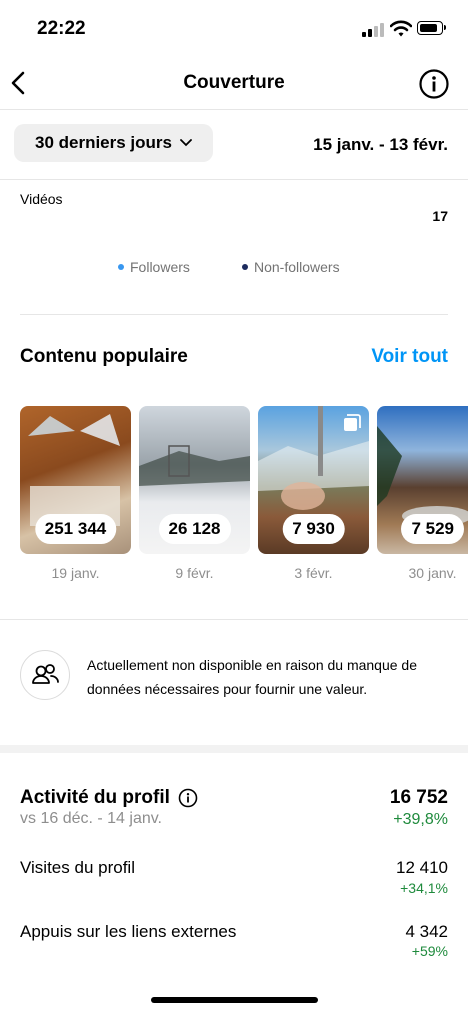  What do you see at coordinates (373, 30) in the screenshot?
I see `cellular-signal-icon` at bounding box center [373, 30].